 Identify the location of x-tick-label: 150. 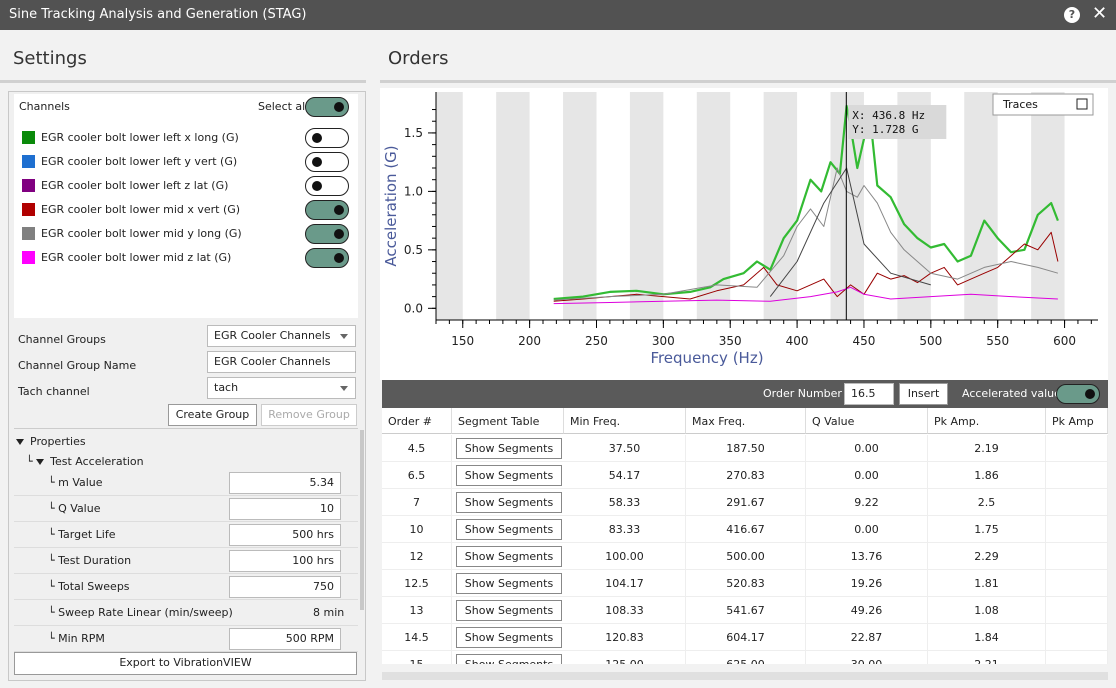
(462, 341).